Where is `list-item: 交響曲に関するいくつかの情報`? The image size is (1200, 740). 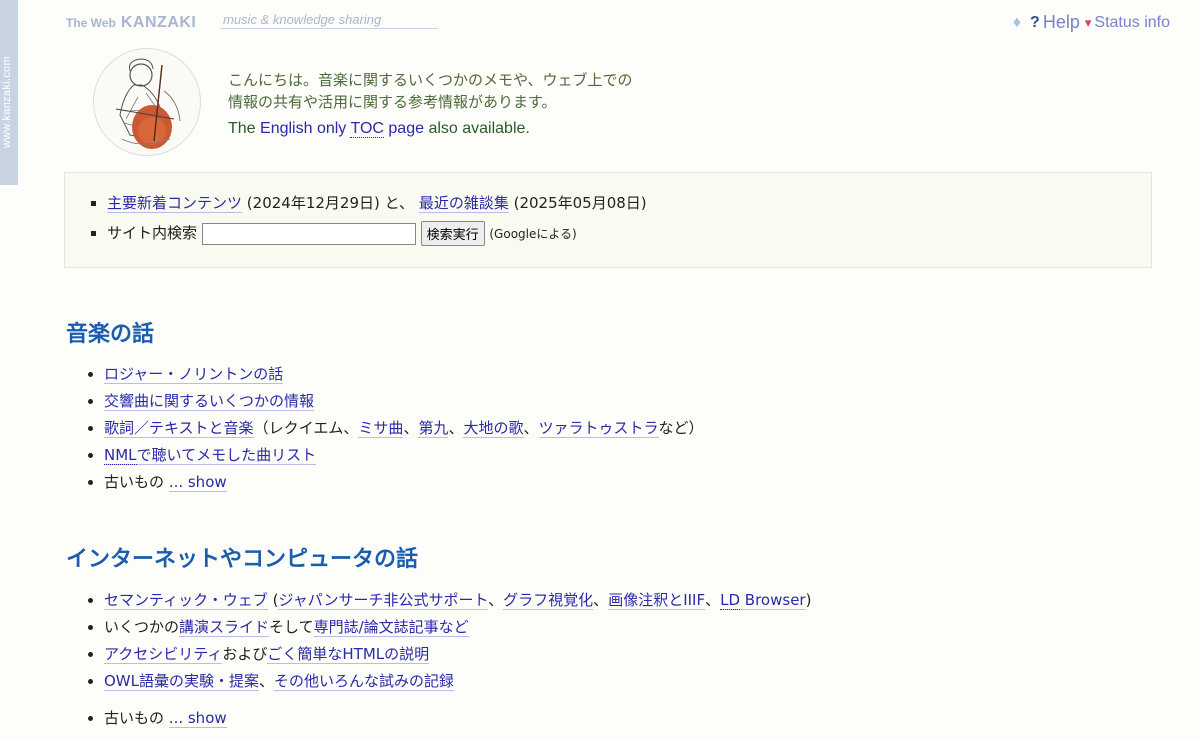
list-item: 交響曲に関するいくつかの情報 is located at coordinates (404, 401).